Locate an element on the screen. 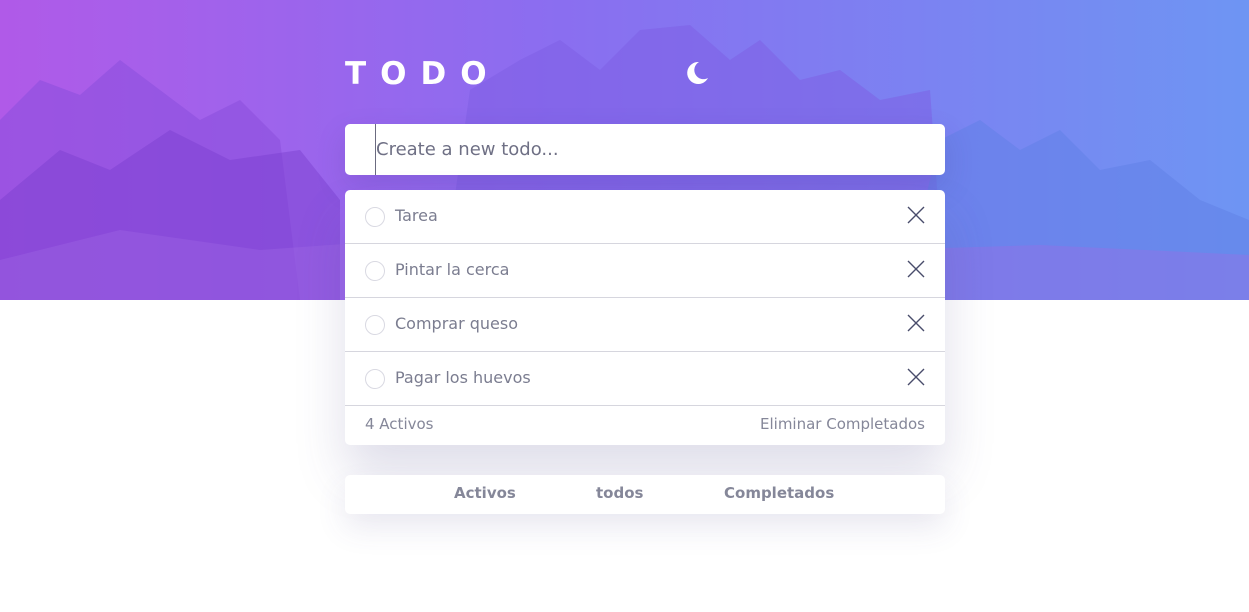  filter-all-button: todos is located at coordinates (619, 493).